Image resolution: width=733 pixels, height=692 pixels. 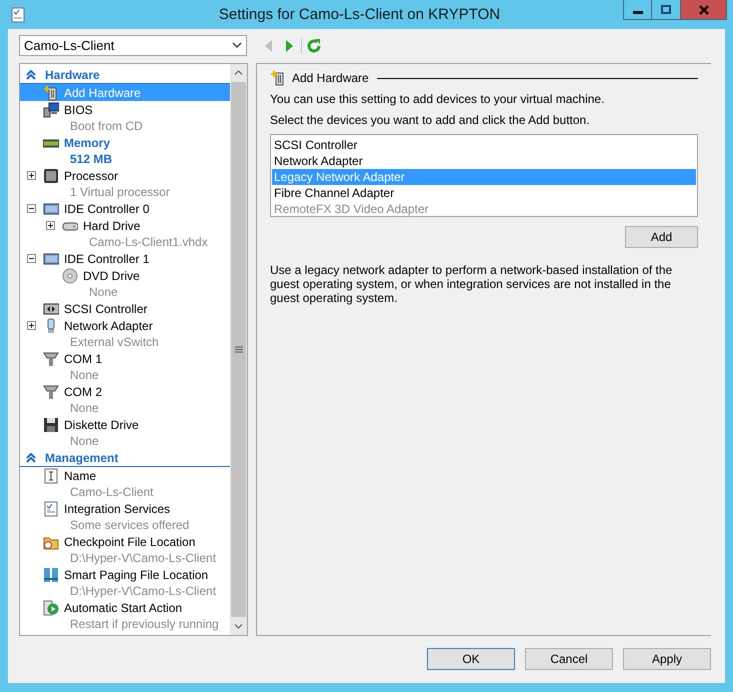 What do you see at coordinates (666, 9) in the screenshot?
I see `maximize-icon` at bounding box center [666, 9].